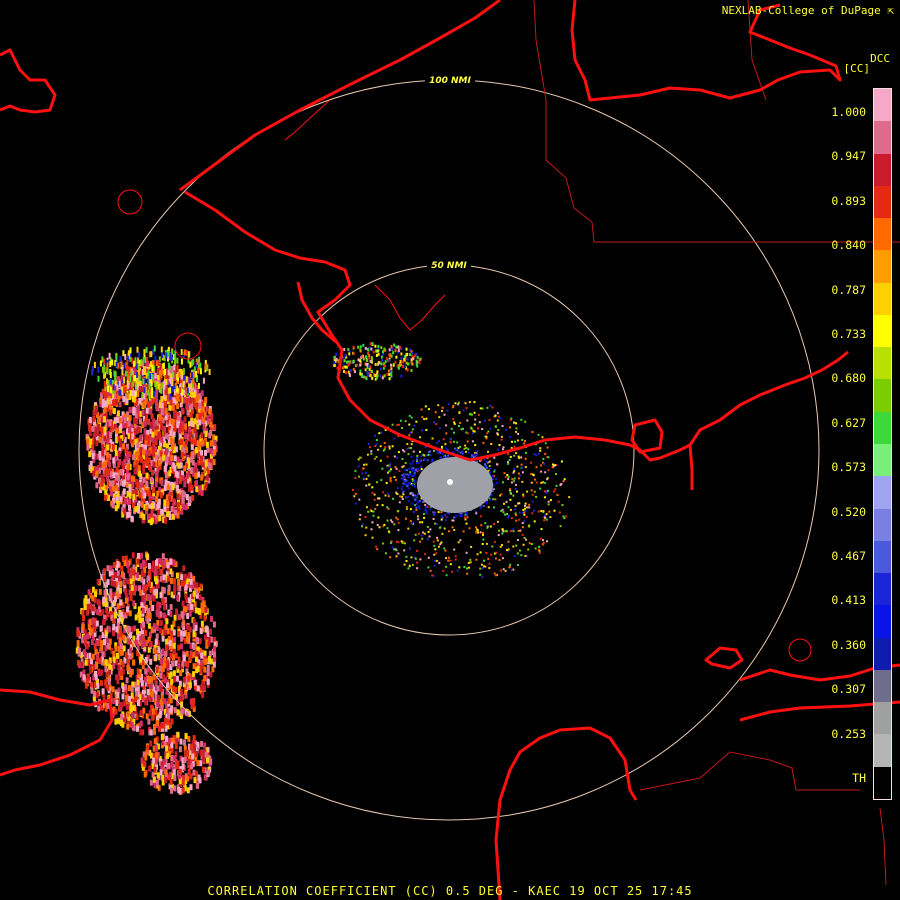 The image size is (900, 900). What do you see at coordinates (848, 112) in the screenshot?
I see `legend-tick-label: 1.000` at bounding box center [848, 112].